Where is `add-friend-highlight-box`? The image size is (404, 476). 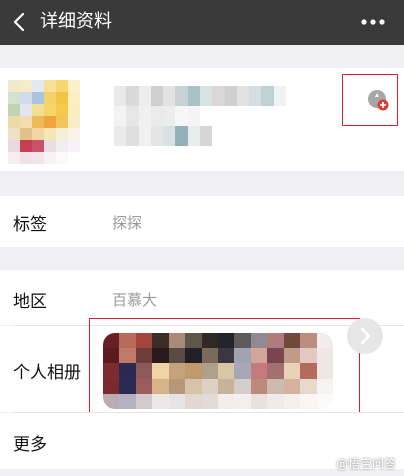 add-friend-highlight-box is located at coordinates (370, 100).